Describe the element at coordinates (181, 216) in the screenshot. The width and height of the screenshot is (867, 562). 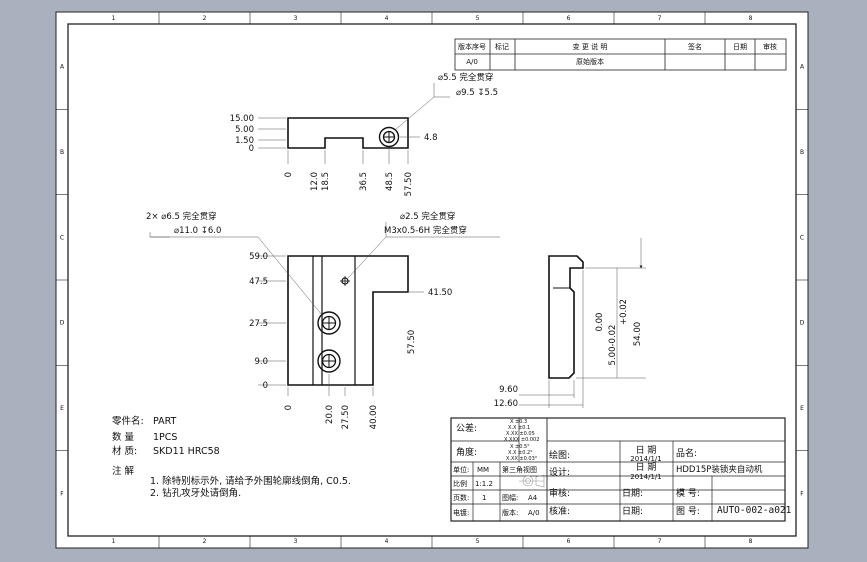
I see `front-note-a1: 2× ⌀6.5 完全贯穿` at that location.